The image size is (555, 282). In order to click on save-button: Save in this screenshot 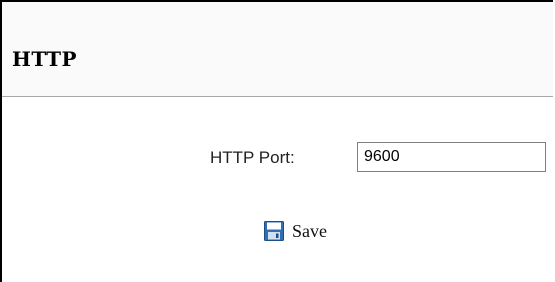, I will do `click(295, 231)`.